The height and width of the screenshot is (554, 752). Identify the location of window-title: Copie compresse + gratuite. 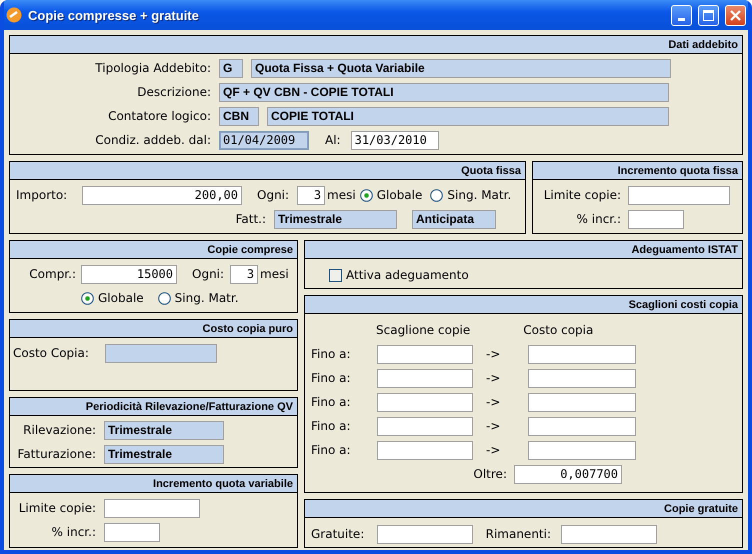
(114, 15).